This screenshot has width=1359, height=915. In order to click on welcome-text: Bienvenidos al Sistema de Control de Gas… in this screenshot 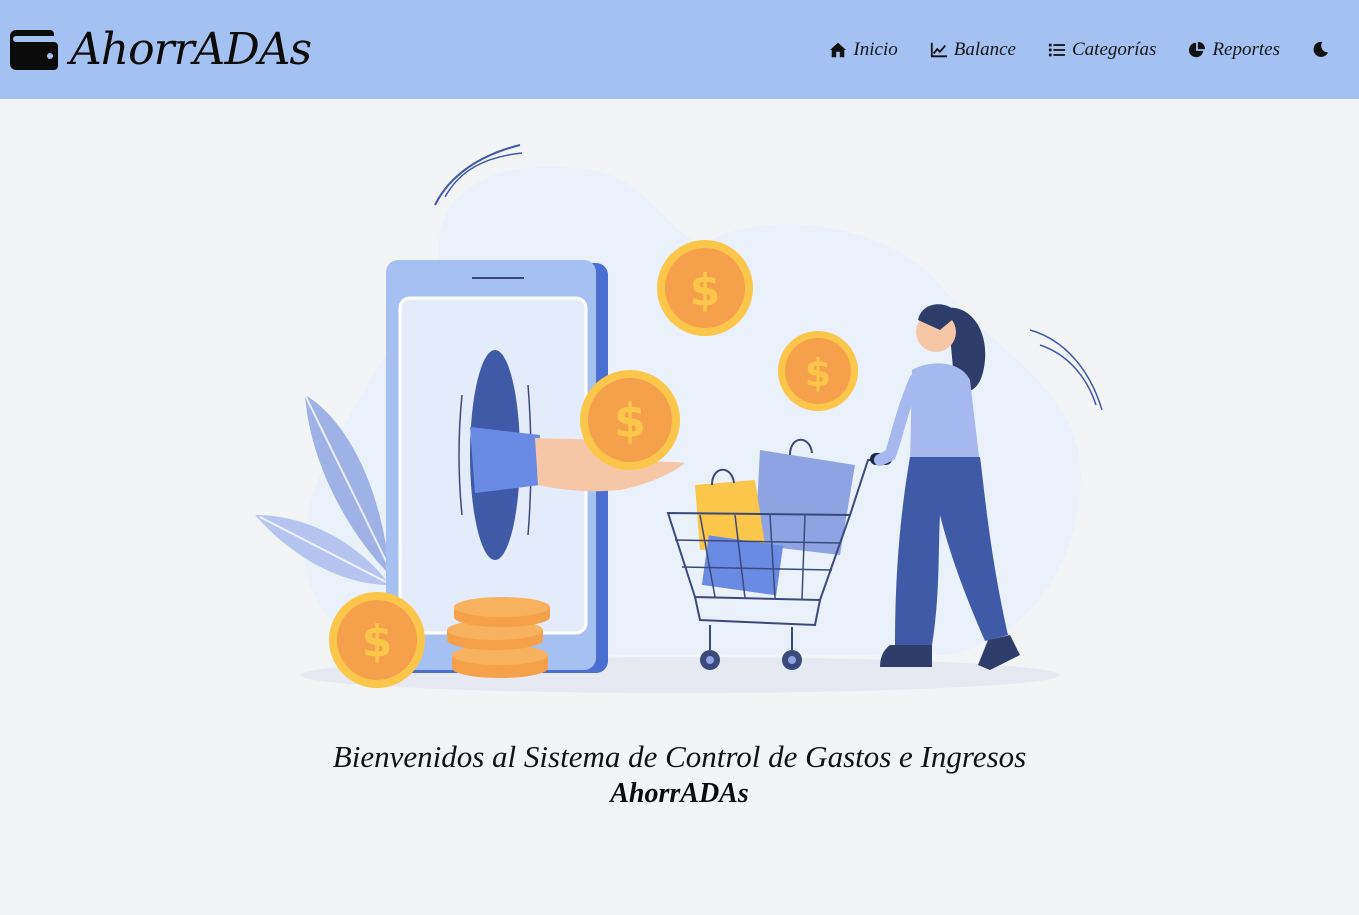, I will do `click(679, 756)`.